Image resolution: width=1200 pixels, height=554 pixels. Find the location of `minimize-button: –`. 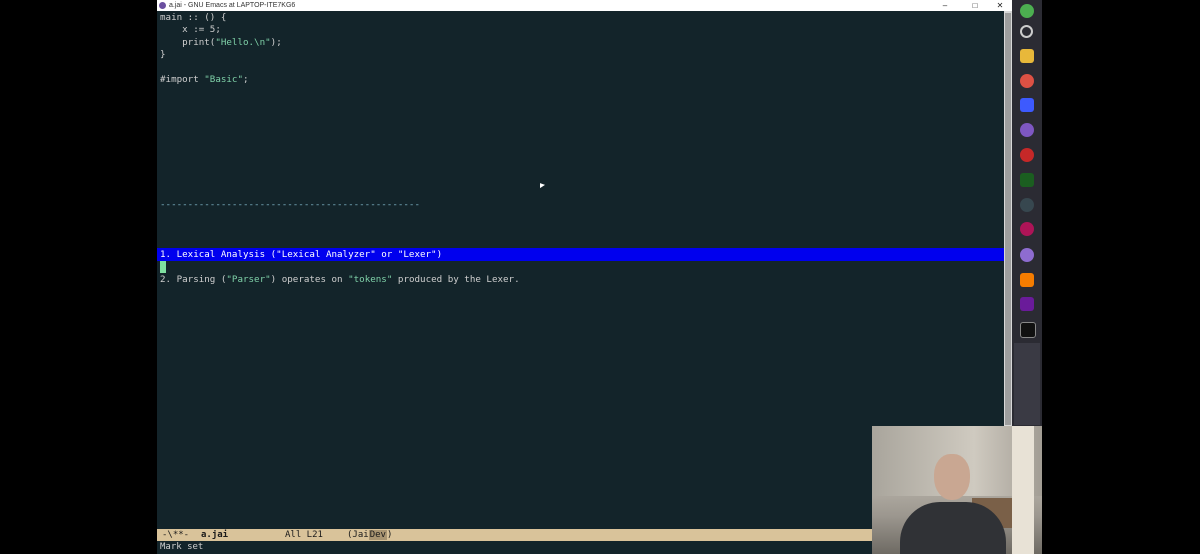

minimize-button: – is located at coordinates (945, 5).